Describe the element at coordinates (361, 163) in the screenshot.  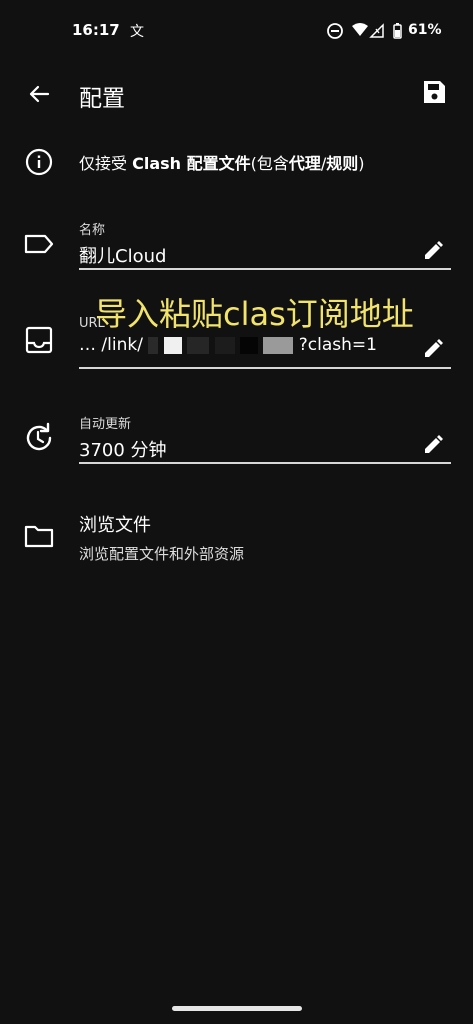
I see `info-suffix: )` at that location.